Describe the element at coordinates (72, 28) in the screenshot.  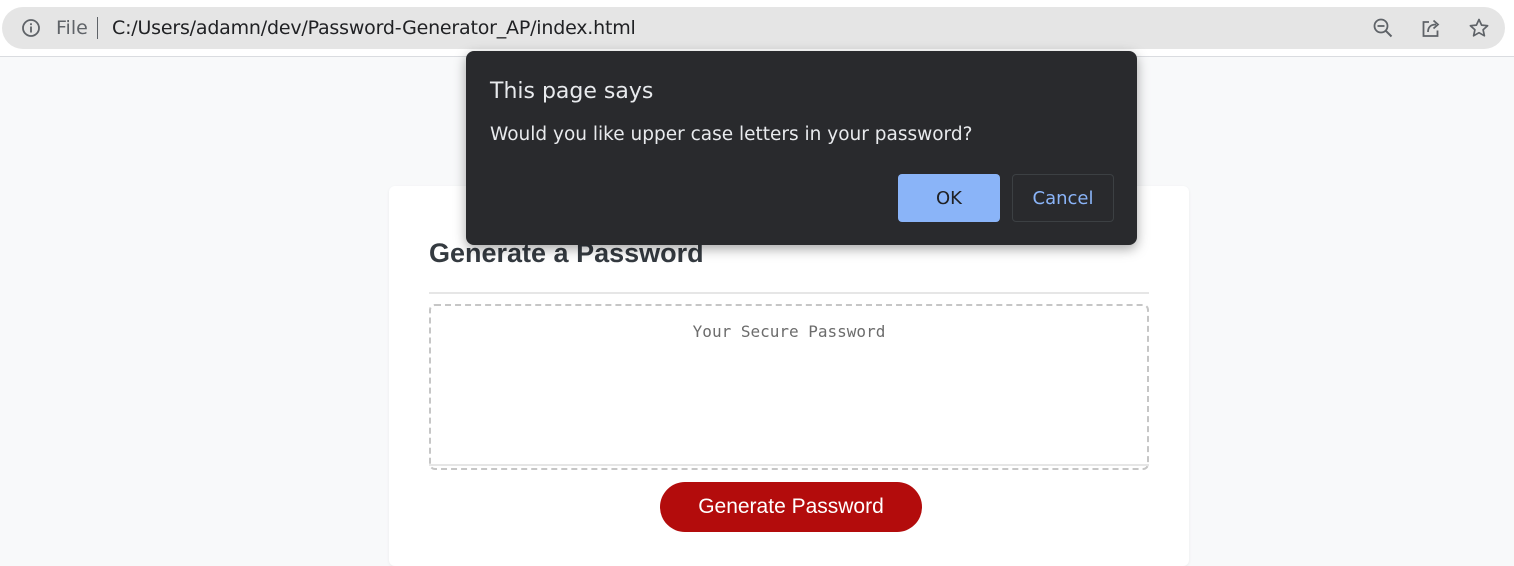
I see `scheme-label: File` at that location.